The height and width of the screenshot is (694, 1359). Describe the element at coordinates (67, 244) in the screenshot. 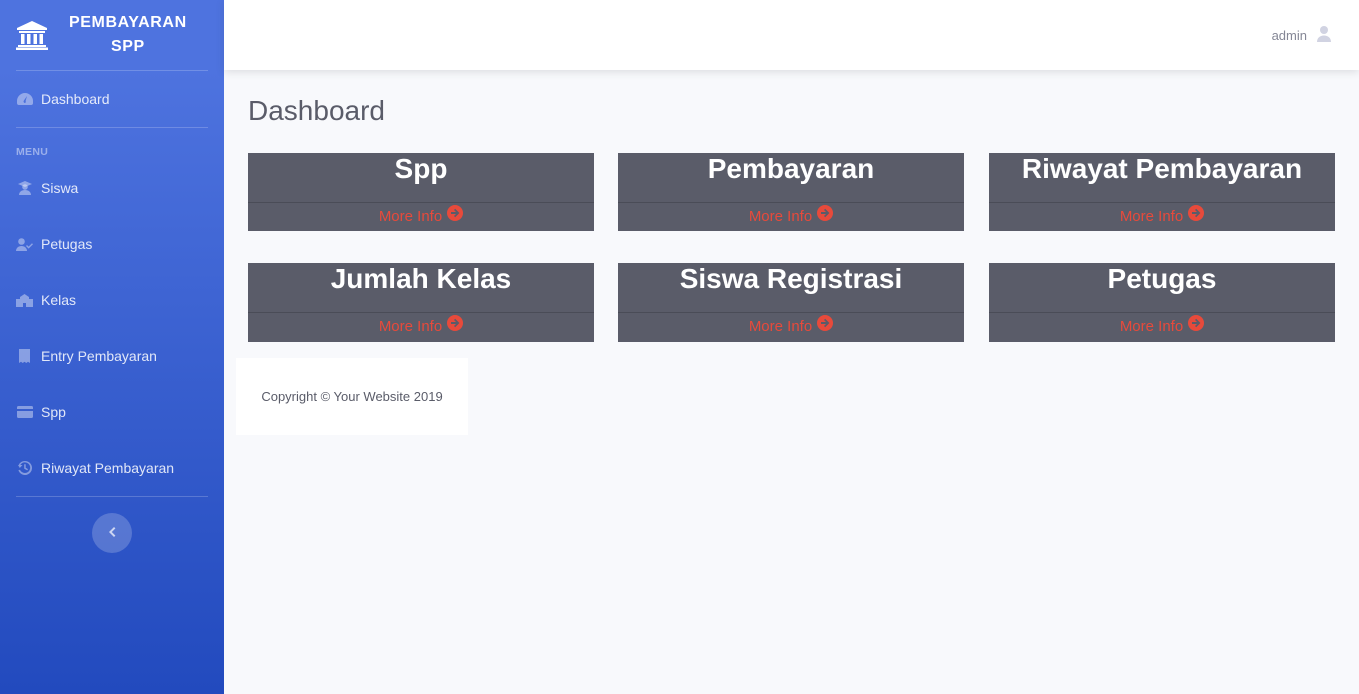

I see `sidebar-item-label: Petugas` at that location.